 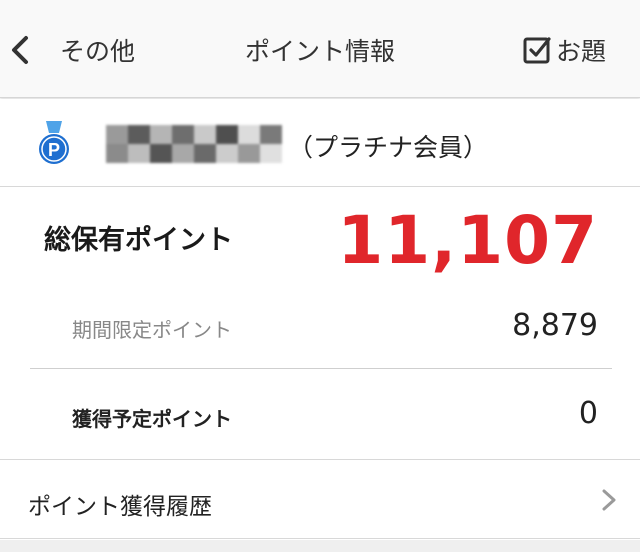 I want to click on total-points-value: 11,107, so click(x=467, y=240).